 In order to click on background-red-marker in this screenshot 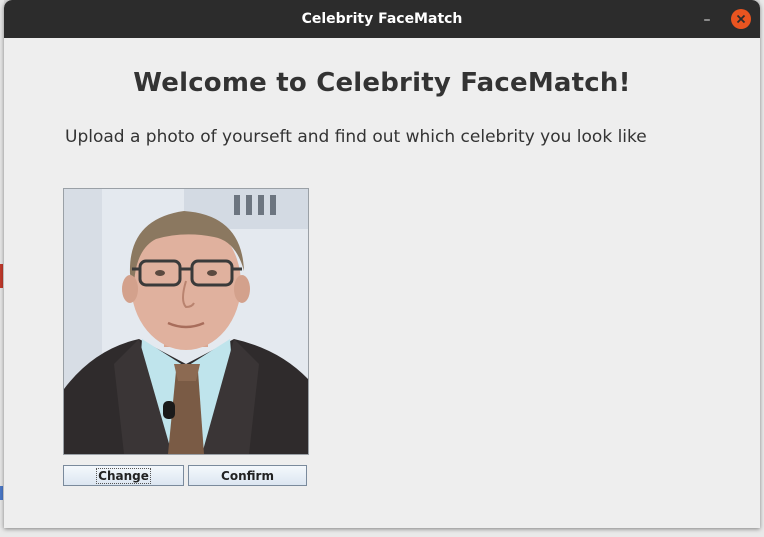, I will do `click(1, 276)`.